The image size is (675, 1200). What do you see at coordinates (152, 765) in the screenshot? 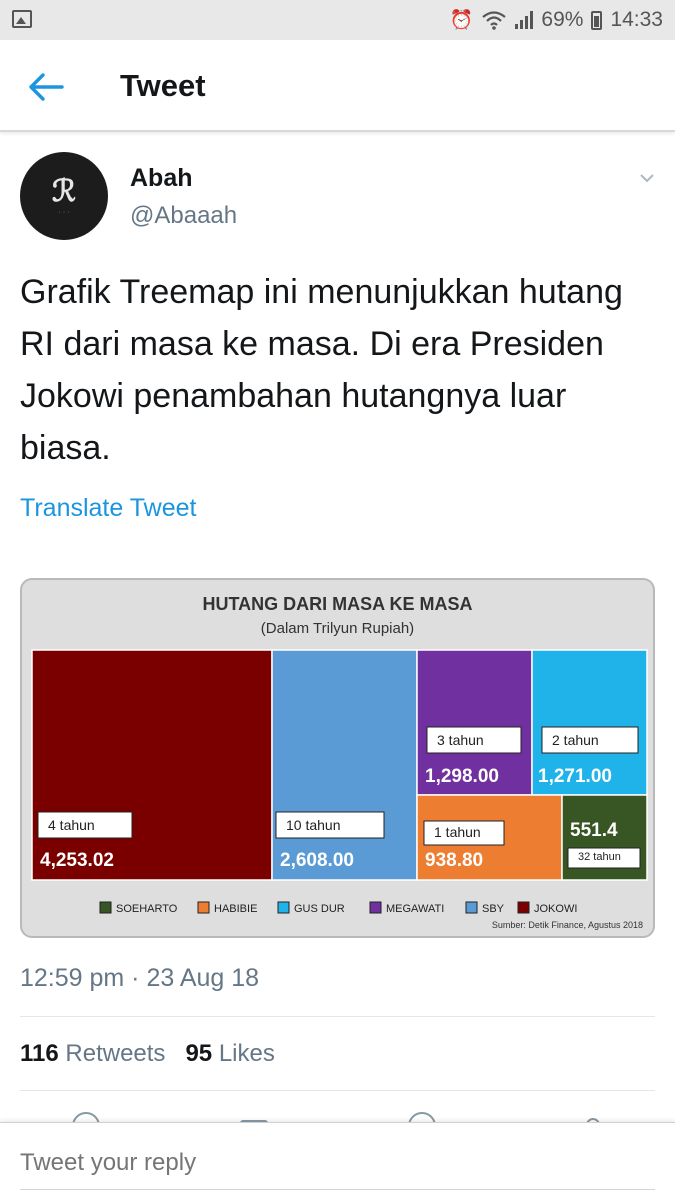
I see `treemap-cell-jokowi` at bounding box center [152, 765].